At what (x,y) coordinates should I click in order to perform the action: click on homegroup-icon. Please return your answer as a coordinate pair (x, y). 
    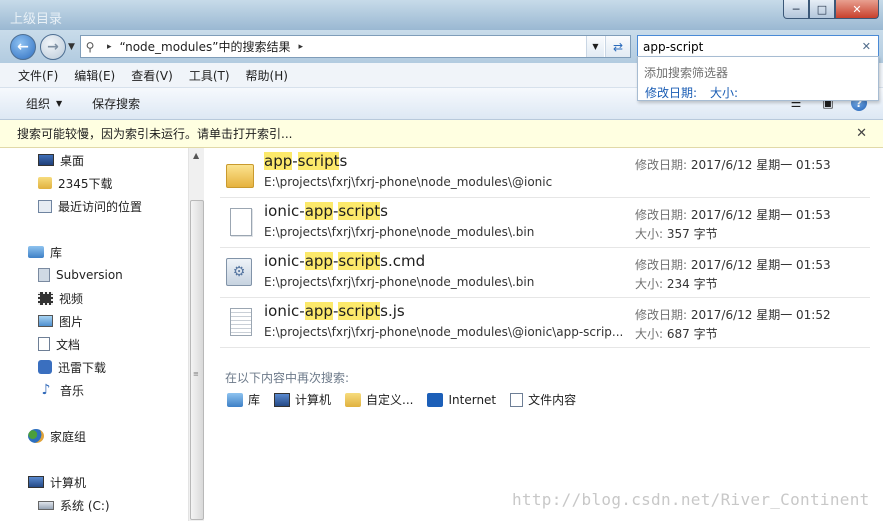
    Looking at the image, I should click on (36, 436).